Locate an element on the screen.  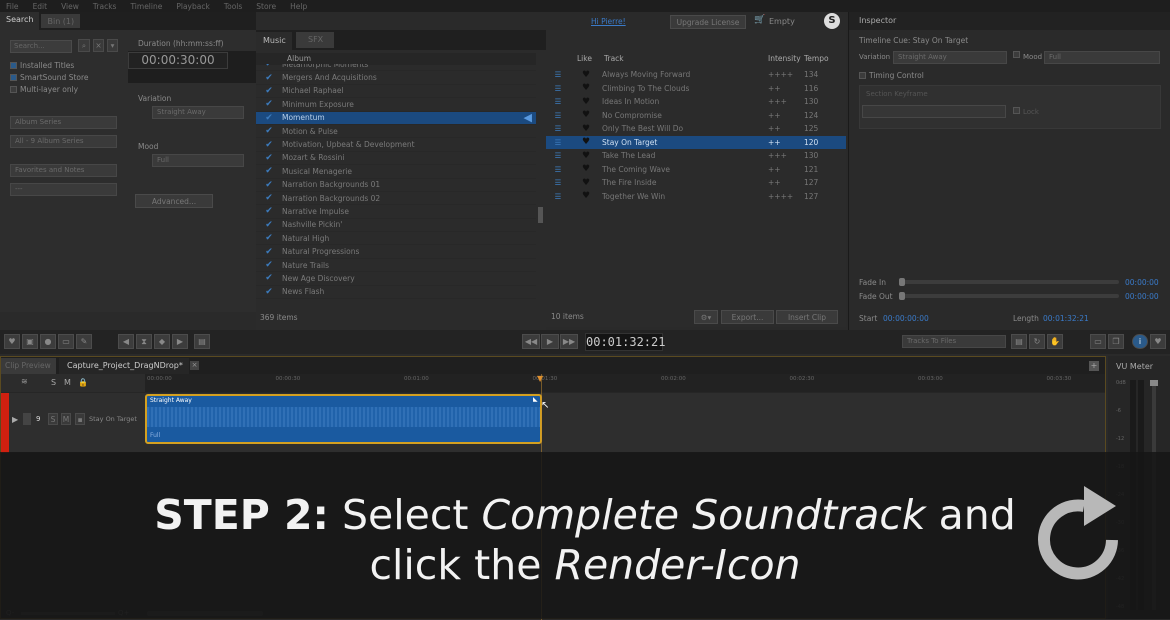
lock-all-icon: 🔒 is located at coordinates (83, 382).